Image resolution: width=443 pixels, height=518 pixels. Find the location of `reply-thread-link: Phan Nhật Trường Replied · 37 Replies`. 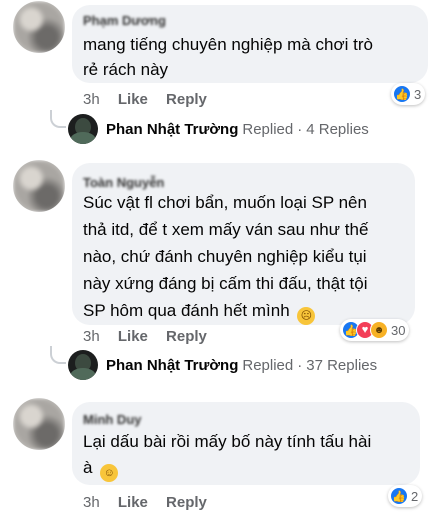

reply-thread-link: Phan Nhật Trường Replied · 37 Replies is located at coordinates (222, 365).